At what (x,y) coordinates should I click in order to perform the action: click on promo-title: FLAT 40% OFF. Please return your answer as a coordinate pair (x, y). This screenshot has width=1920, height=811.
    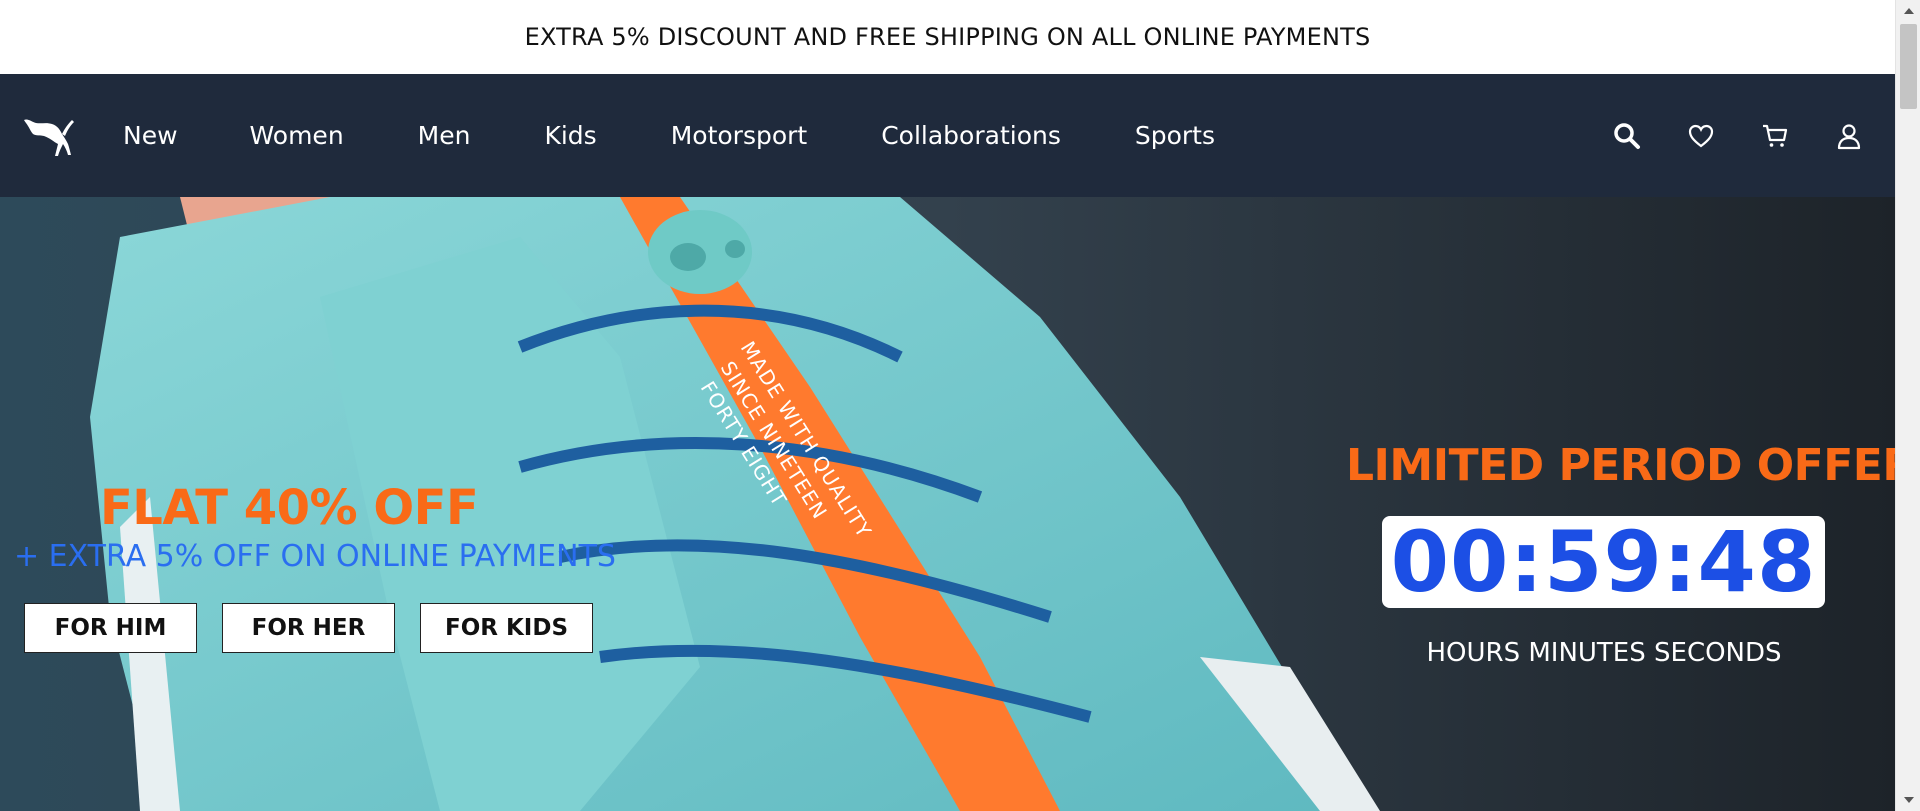
    Looking at the image, I should click on (289, 508).